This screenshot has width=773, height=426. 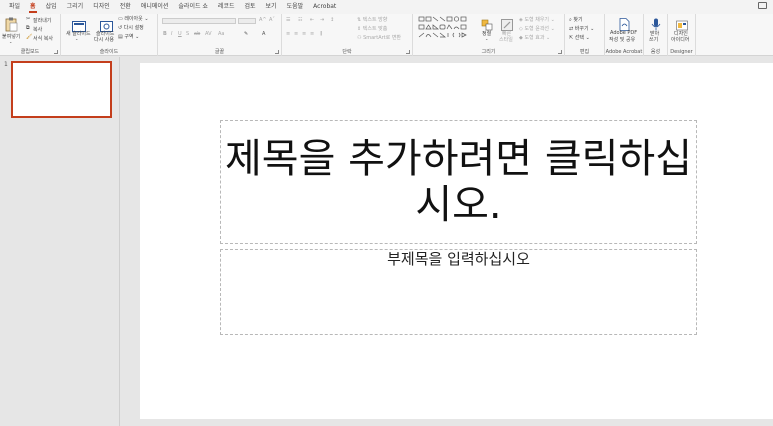 What do you see at coordinates (60, 241) in the screenshot?
I see `slide-thumbnail-pane: 1` at bounding box center [60, 241].